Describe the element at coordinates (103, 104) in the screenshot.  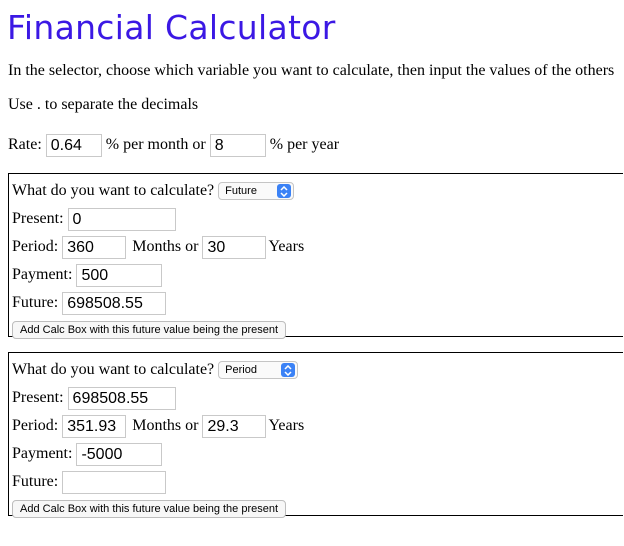
I see `instructions-line-2: Use . to separate the decimals` at that location.